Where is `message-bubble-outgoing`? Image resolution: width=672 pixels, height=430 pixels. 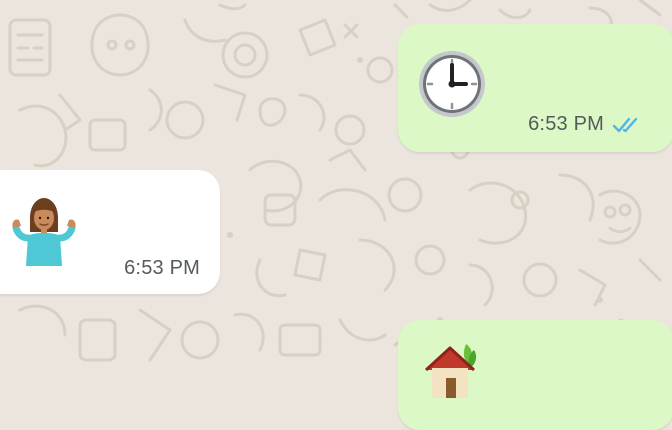
message-bubble-outgoing is located at coordinates (535, 375).